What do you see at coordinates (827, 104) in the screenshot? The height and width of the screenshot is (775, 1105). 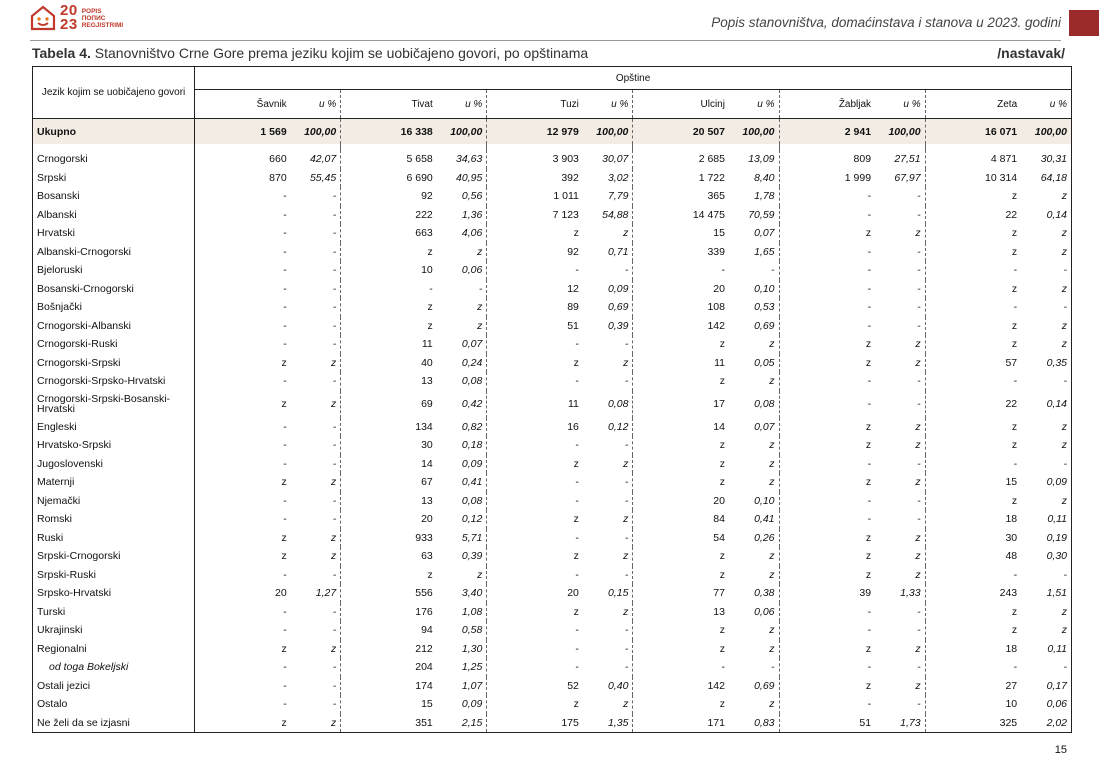 I see `municipality-header: Žabljak` at bounding box center [827, 104].